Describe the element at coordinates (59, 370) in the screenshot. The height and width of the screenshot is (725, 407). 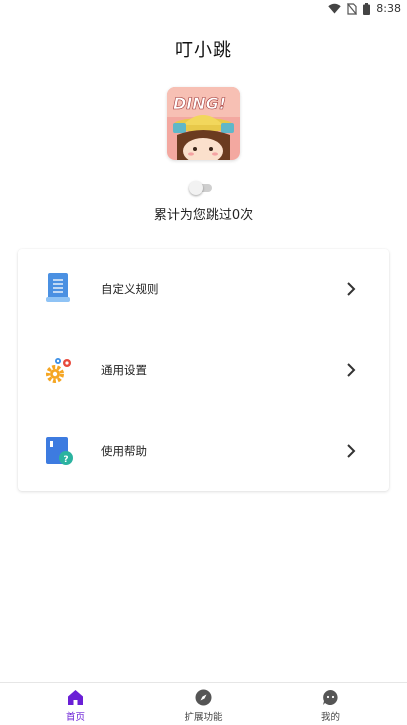
I see `gears-icon` at that location.